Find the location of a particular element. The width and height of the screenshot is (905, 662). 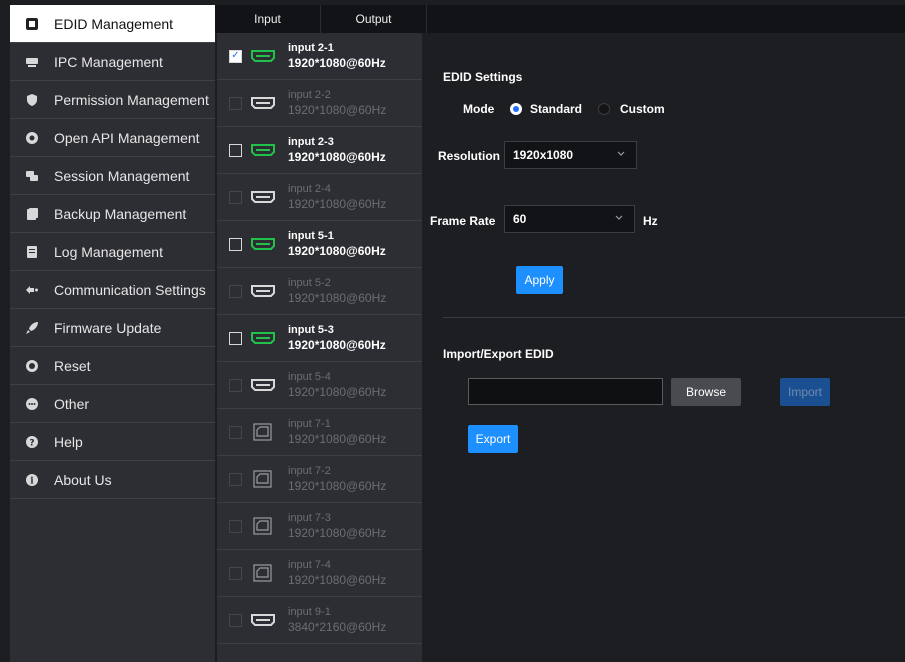

sidebar-item-ipc-management: IPC Management is located at coordinates (112, 62).